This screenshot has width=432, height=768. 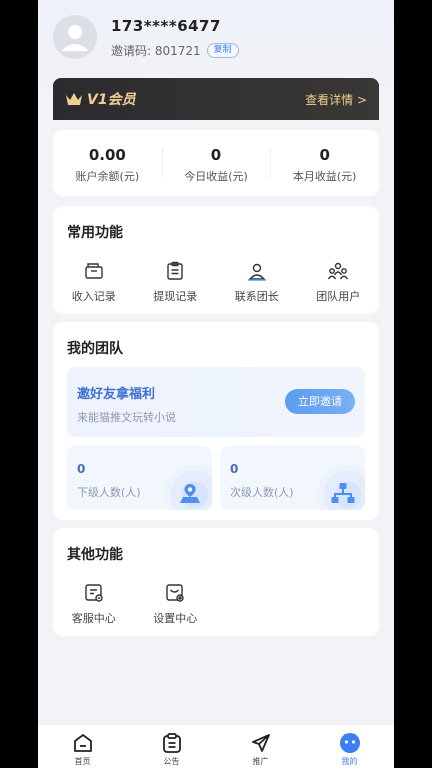 What do you see at coordinates (74, 99) in the screenshot?
I see `crown-icon` at bounding box center [74, 99].